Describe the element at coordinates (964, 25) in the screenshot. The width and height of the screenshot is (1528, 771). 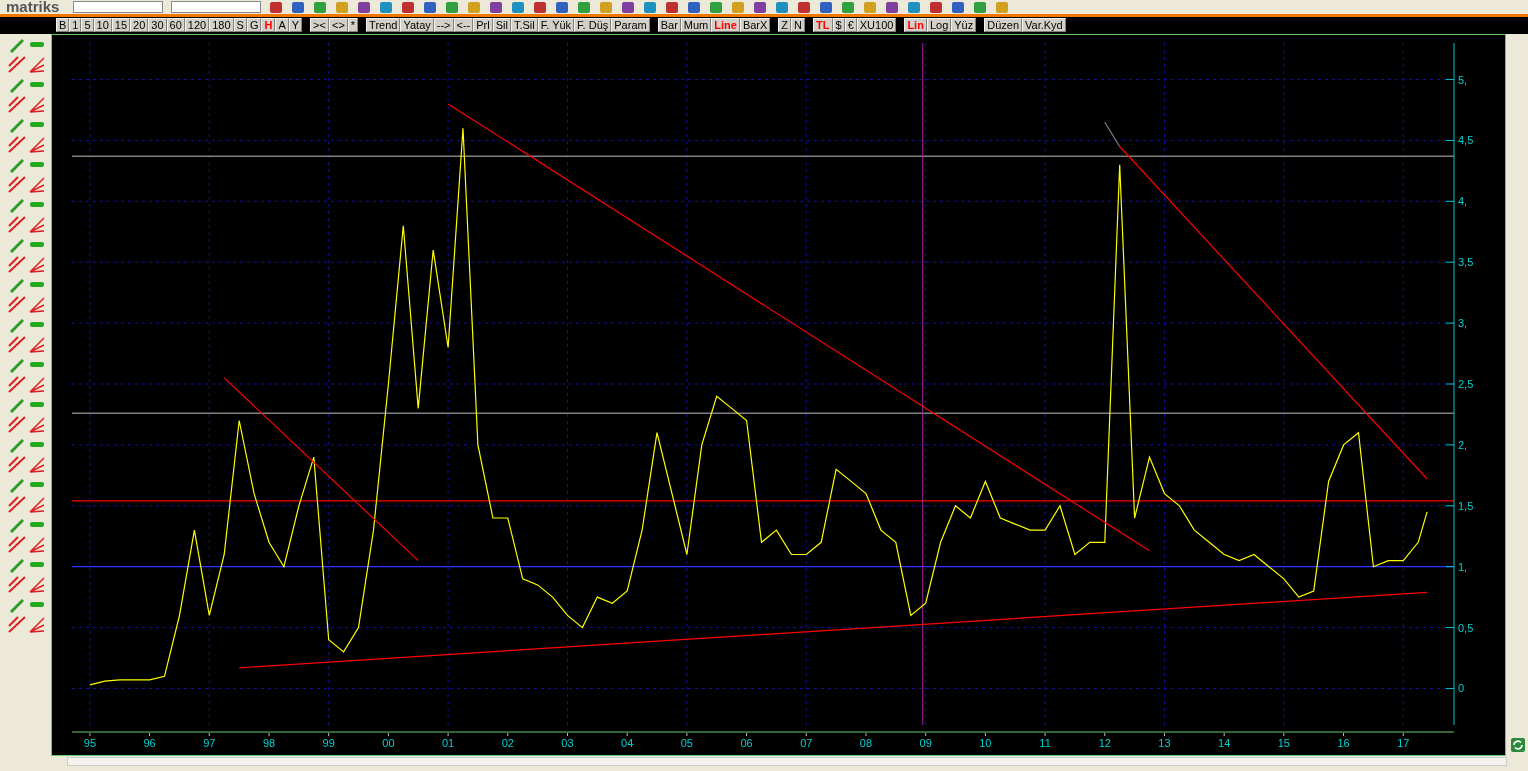
I see `toolbar-button: Yüz` at that location.